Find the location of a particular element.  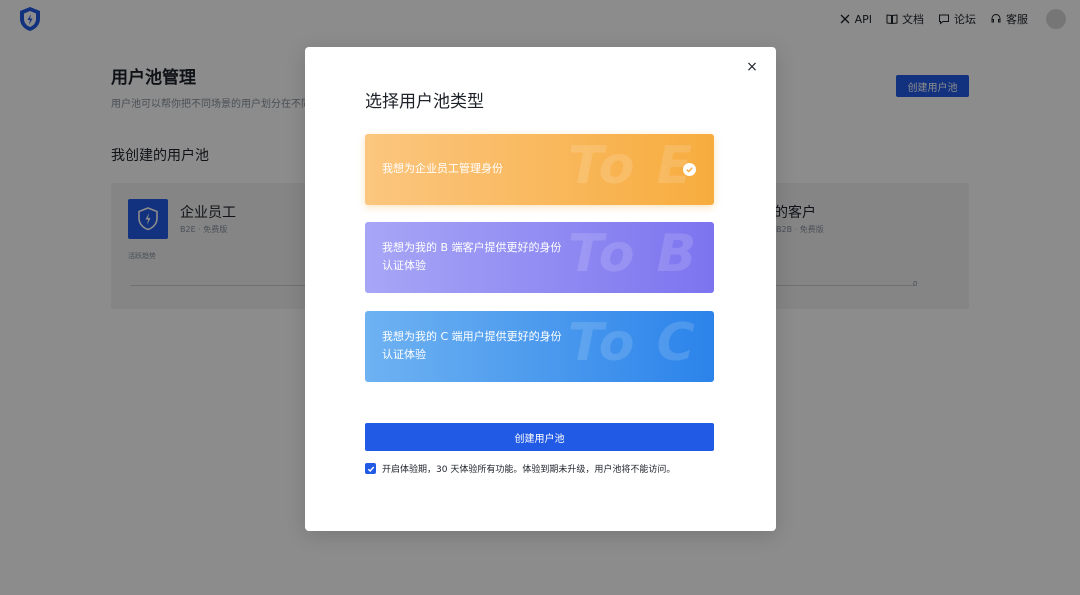

option-to-c: To C 我想为我的 C 端用户提供更好的身份认证体验 is located at coordinates (539, 346).